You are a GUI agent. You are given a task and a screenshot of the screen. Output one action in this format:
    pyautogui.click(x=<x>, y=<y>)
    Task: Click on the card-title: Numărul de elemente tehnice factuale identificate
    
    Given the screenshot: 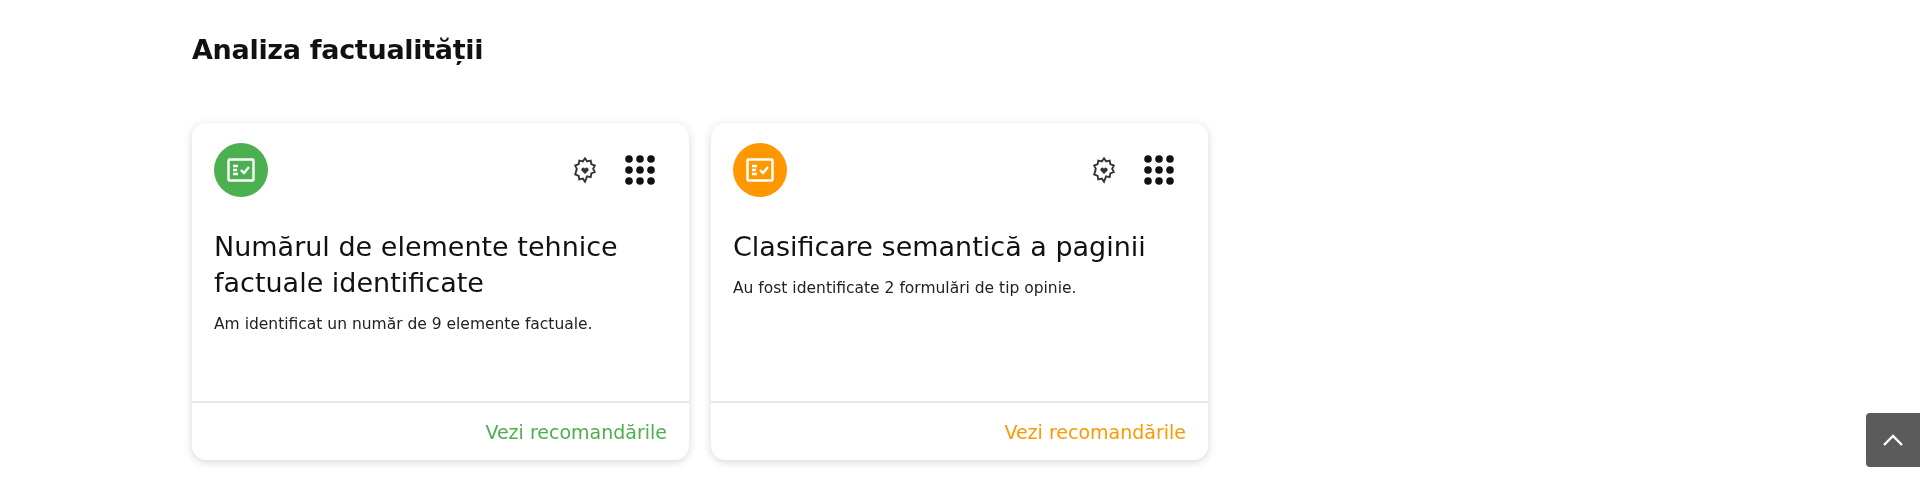 What is the action you would take?
    pyautogui.click(x=416, y=265)
    